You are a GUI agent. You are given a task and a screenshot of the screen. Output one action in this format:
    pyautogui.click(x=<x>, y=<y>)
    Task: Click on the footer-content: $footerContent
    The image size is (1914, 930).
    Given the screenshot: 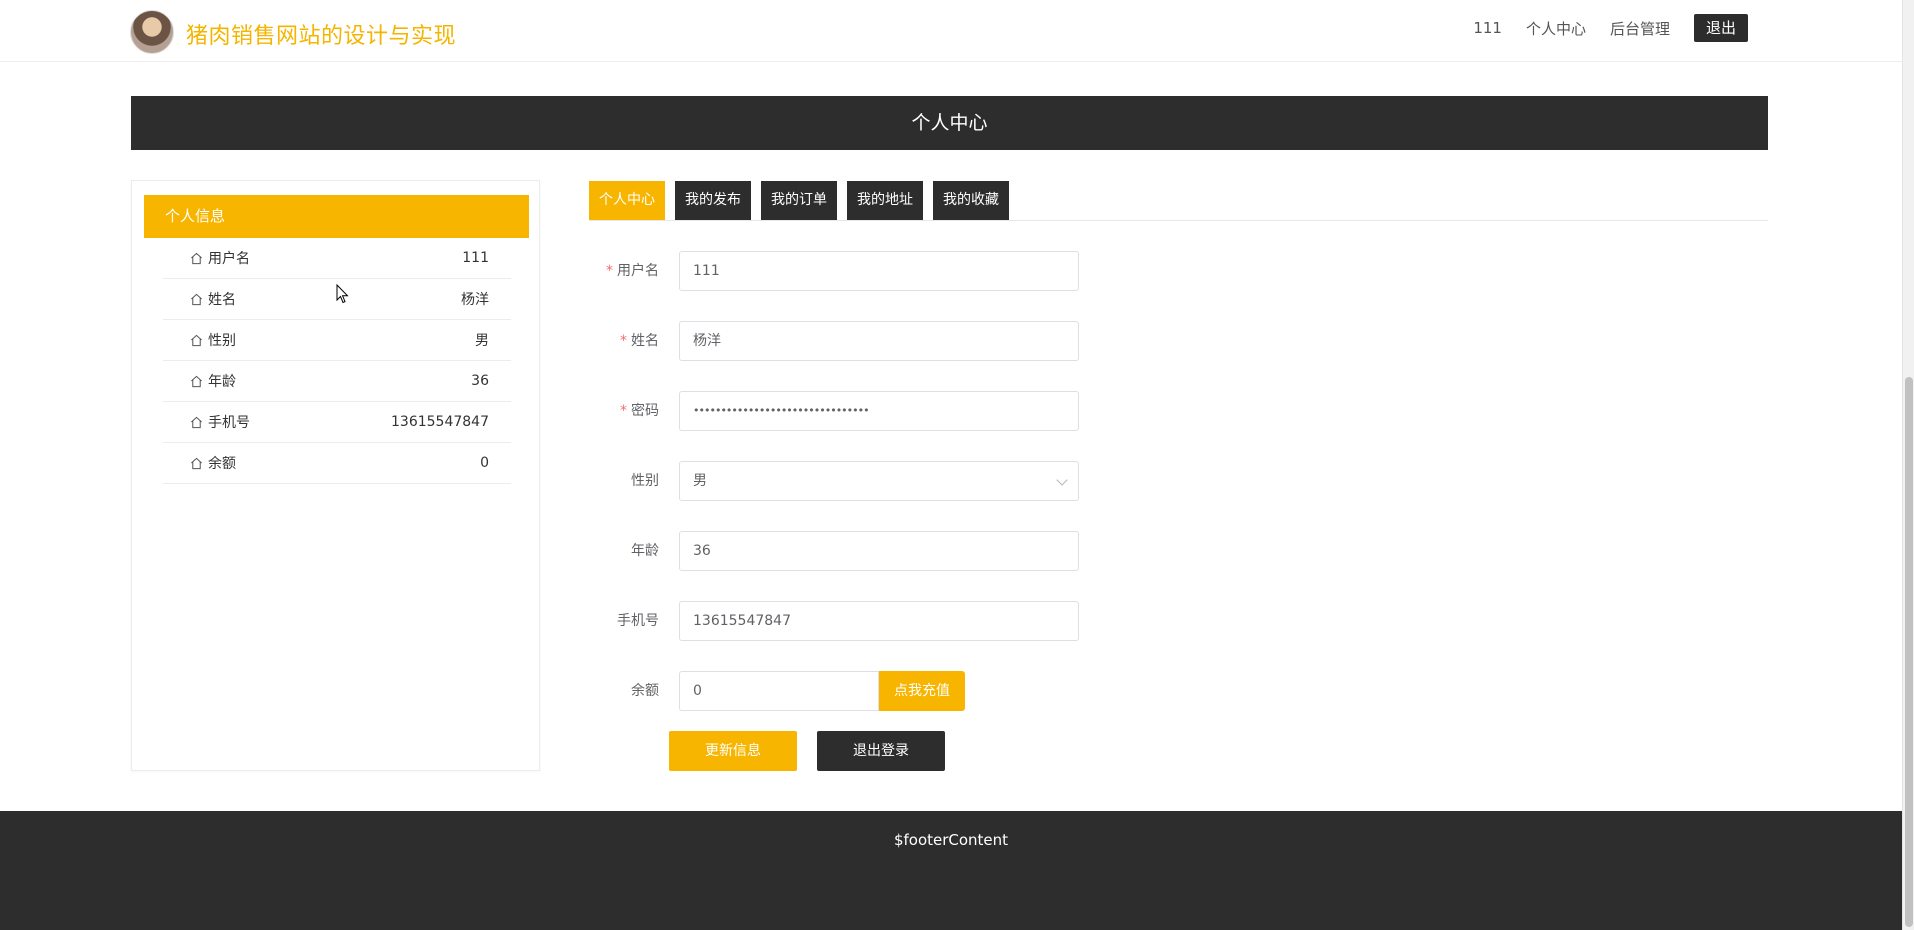 What is the action you would take?
    pyautogui.click(x=951, y=840)
    